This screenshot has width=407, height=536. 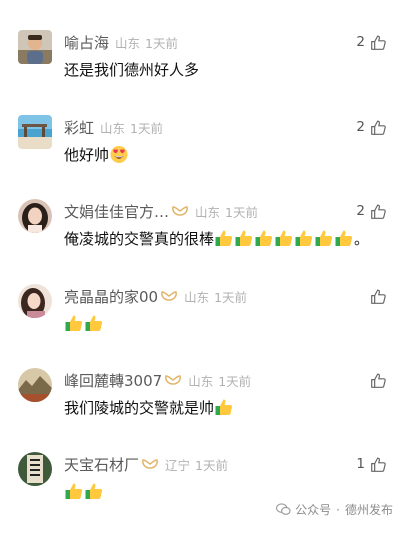 What do you see at coordinates (368, 510) in the screenshot?
I see `watermark-account: 德州发布` at bounding box center [368, 510].